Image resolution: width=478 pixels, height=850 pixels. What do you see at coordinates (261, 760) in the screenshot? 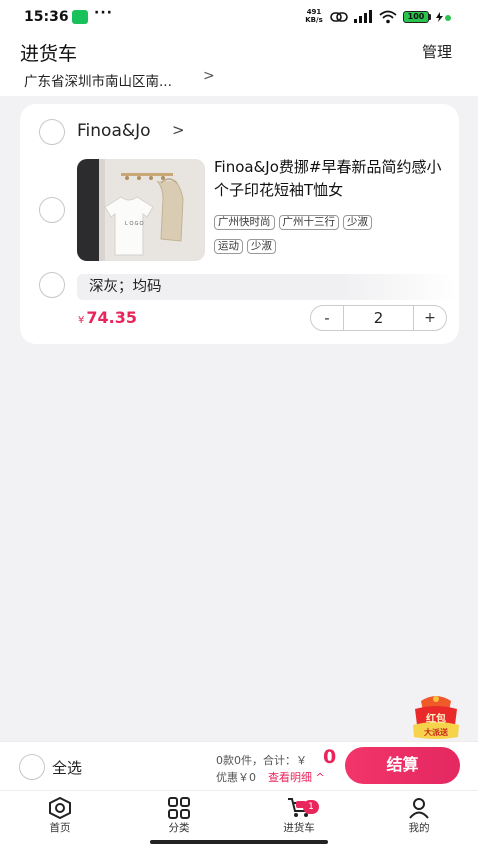
I see `cart-summary-count: 0款0件，合计：￥` at bounding box center [261, 760].